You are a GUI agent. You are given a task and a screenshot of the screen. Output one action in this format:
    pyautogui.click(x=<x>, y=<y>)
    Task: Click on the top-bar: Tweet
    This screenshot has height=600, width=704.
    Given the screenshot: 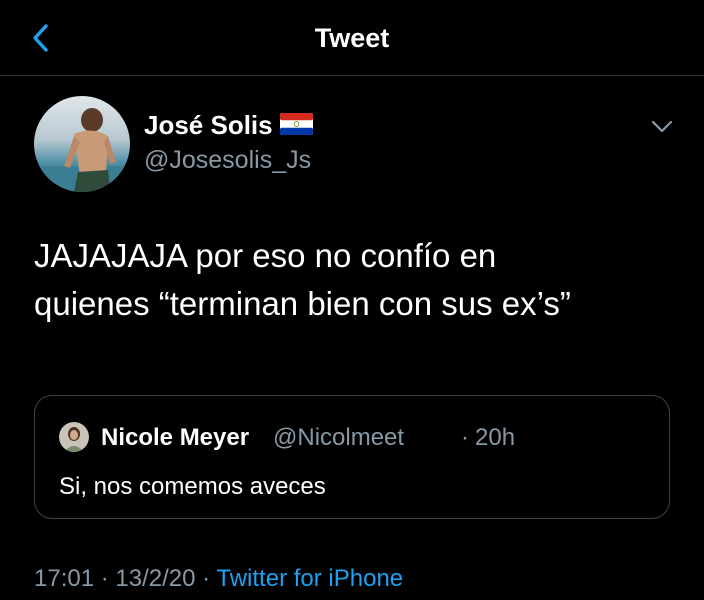 What is the action you would take?
    pyautogui.click(x=352, y=38)
    